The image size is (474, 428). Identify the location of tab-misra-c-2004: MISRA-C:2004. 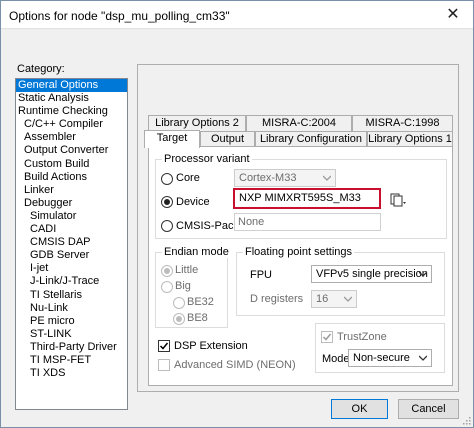
(299, 123).